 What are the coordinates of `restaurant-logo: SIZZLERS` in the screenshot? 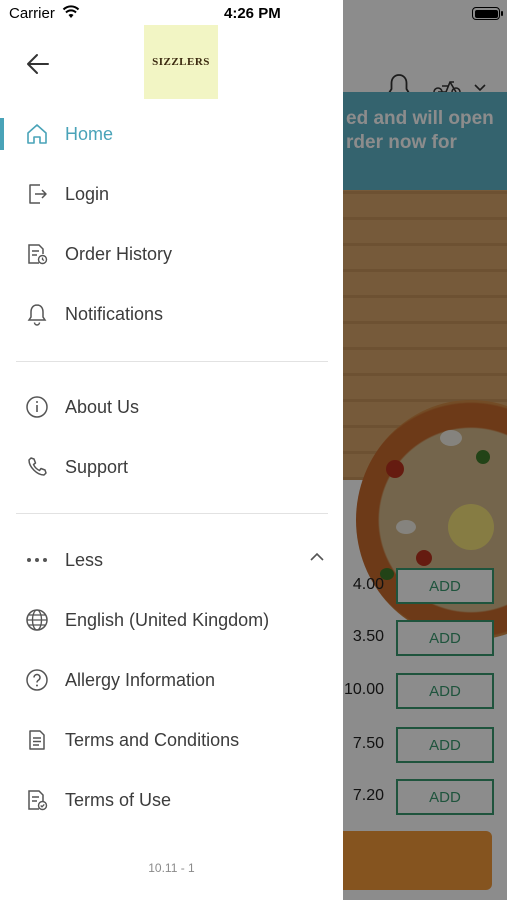 It's located at (181, 62).